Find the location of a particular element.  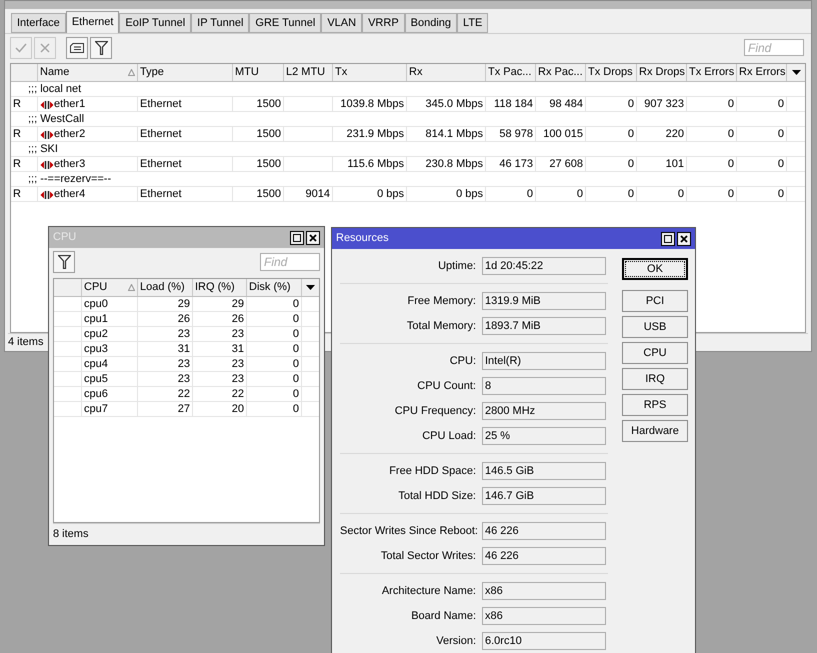

column-header: MTU is located at coordinates (258, 72).